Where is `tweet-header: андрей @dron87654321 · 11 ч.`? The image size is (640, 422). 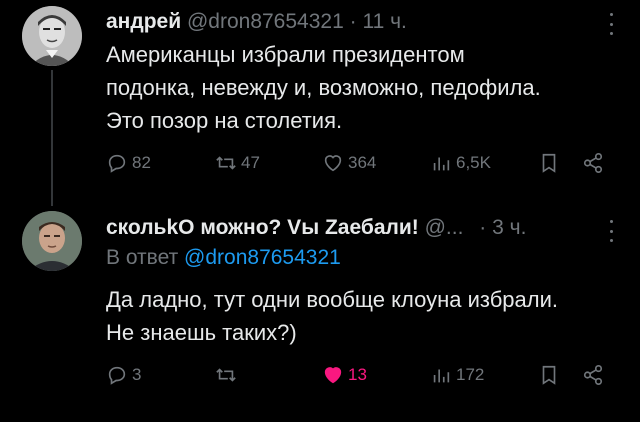
tweet-header: андрей @dron87654321 · 11 ч. is located at coordinates (256, 22).